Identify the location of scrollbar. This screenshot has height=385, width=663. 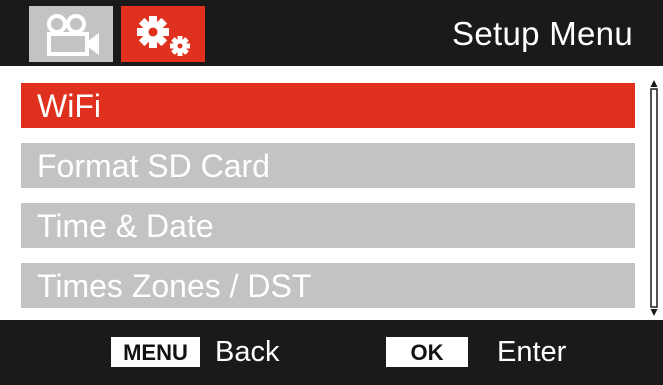
(654, 198).